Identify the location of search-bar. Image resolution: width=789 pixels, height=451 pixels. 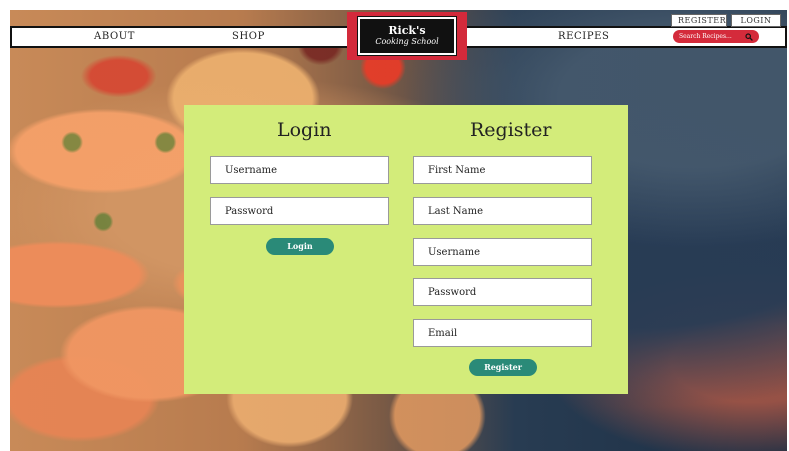
(716, 36).